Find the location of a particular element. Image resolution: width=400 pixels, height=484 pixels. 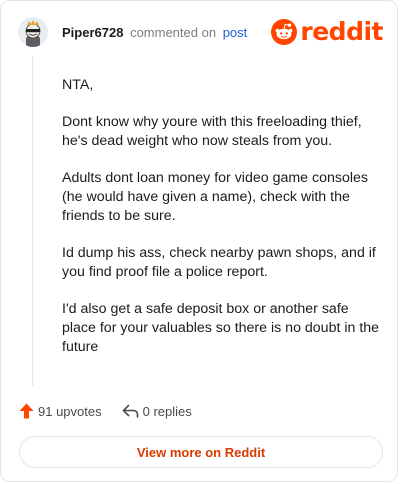

replies-button: 0 replies is located at coordinates (157, 411).